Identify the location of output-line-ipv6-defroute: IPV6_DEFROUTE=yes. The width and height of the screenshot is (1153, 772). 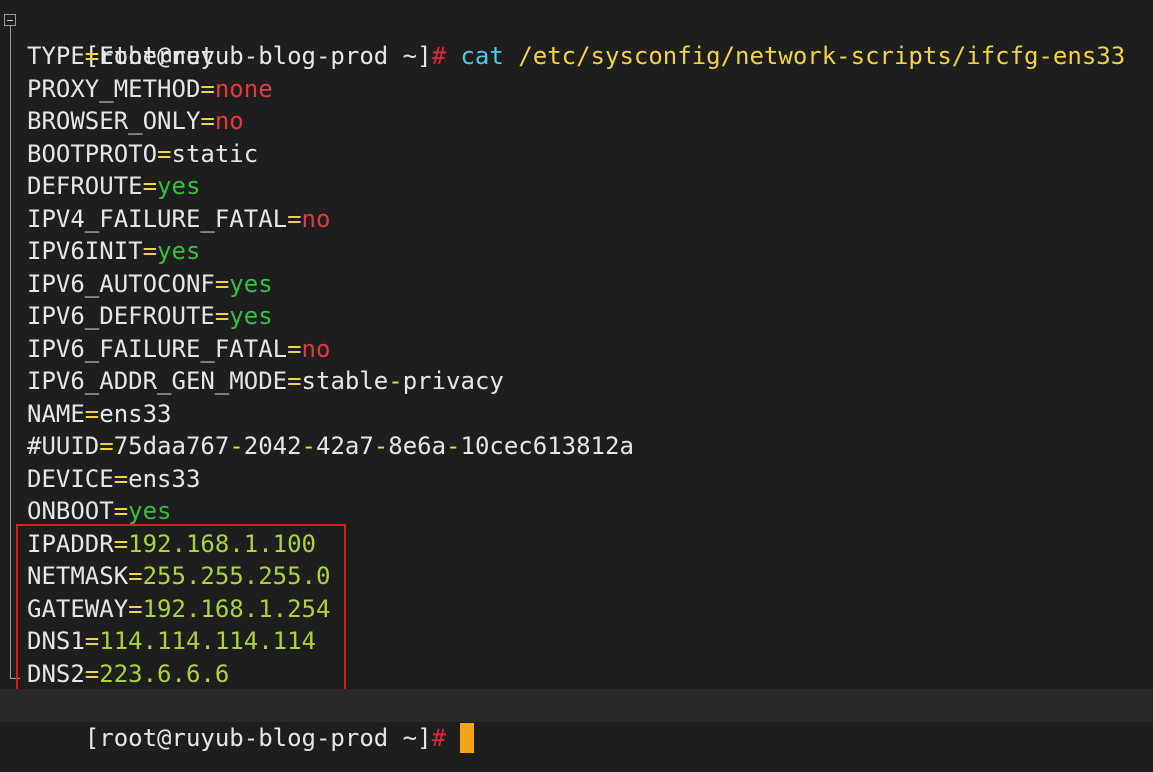
(150, 316).